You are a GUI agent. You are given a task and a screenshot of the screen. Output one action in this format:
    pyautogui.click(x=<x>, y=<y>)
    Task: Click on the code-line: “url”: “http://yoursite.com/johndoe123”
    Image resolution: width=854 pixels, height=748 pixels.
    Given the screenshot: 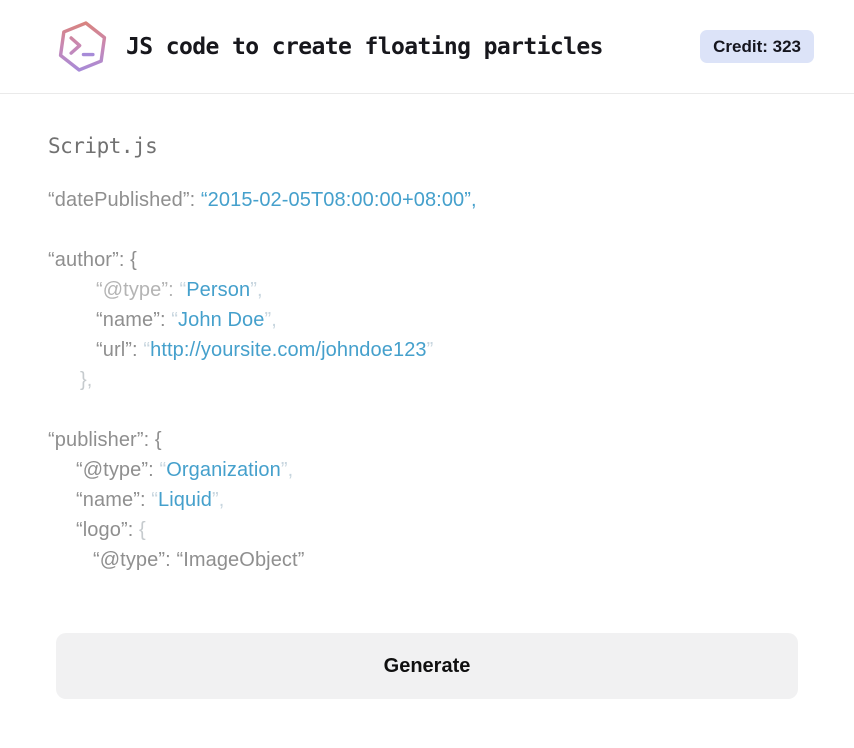 What is the action you would take?
    pyautogui.click(x=427, y=350)
    